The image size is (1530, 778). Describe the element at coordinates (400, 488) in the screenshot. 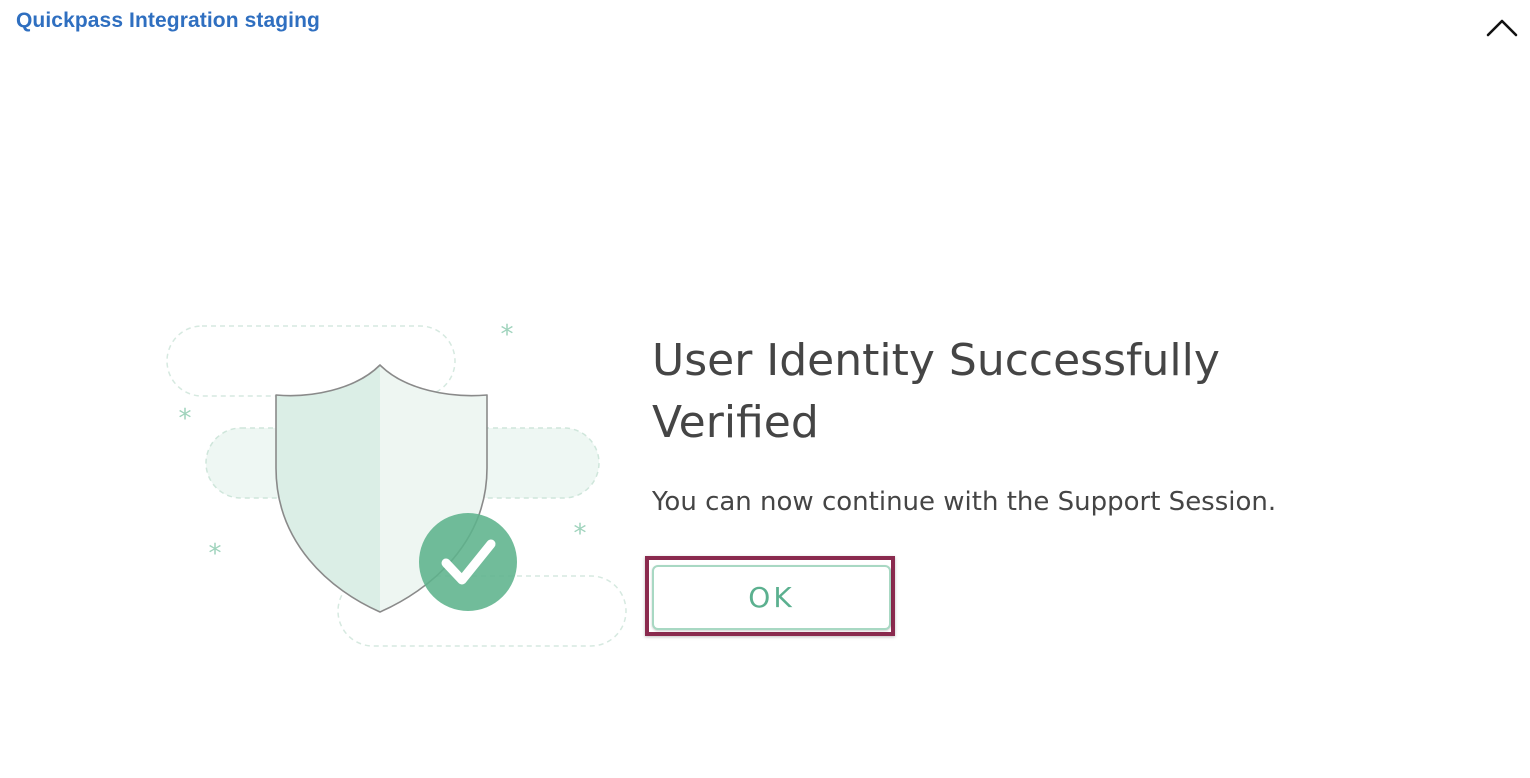

I see `shield-check-icon: * * * *` at that location.